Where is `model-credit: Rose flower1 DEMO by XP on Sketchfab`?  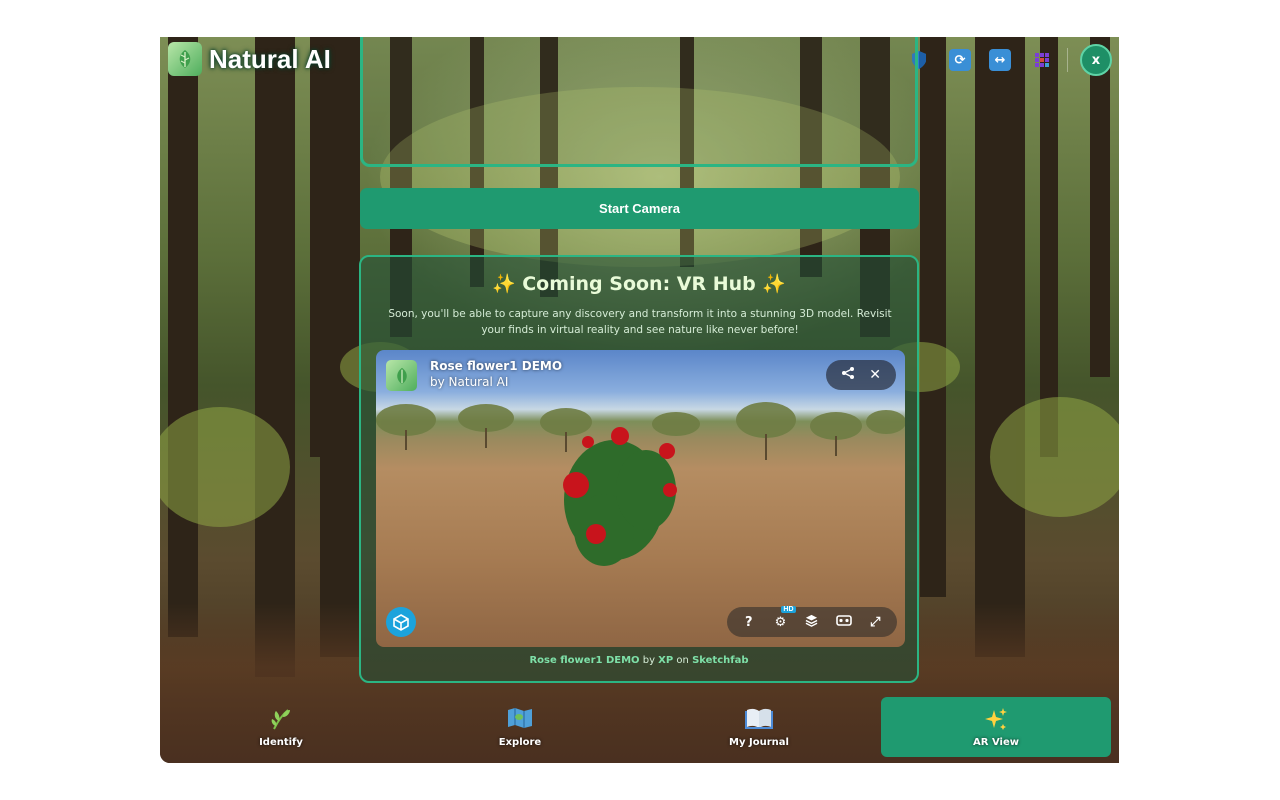 model-credit: Rose flower1 DEMO by XP on Sketchfab is located at coordinates (639, 660).